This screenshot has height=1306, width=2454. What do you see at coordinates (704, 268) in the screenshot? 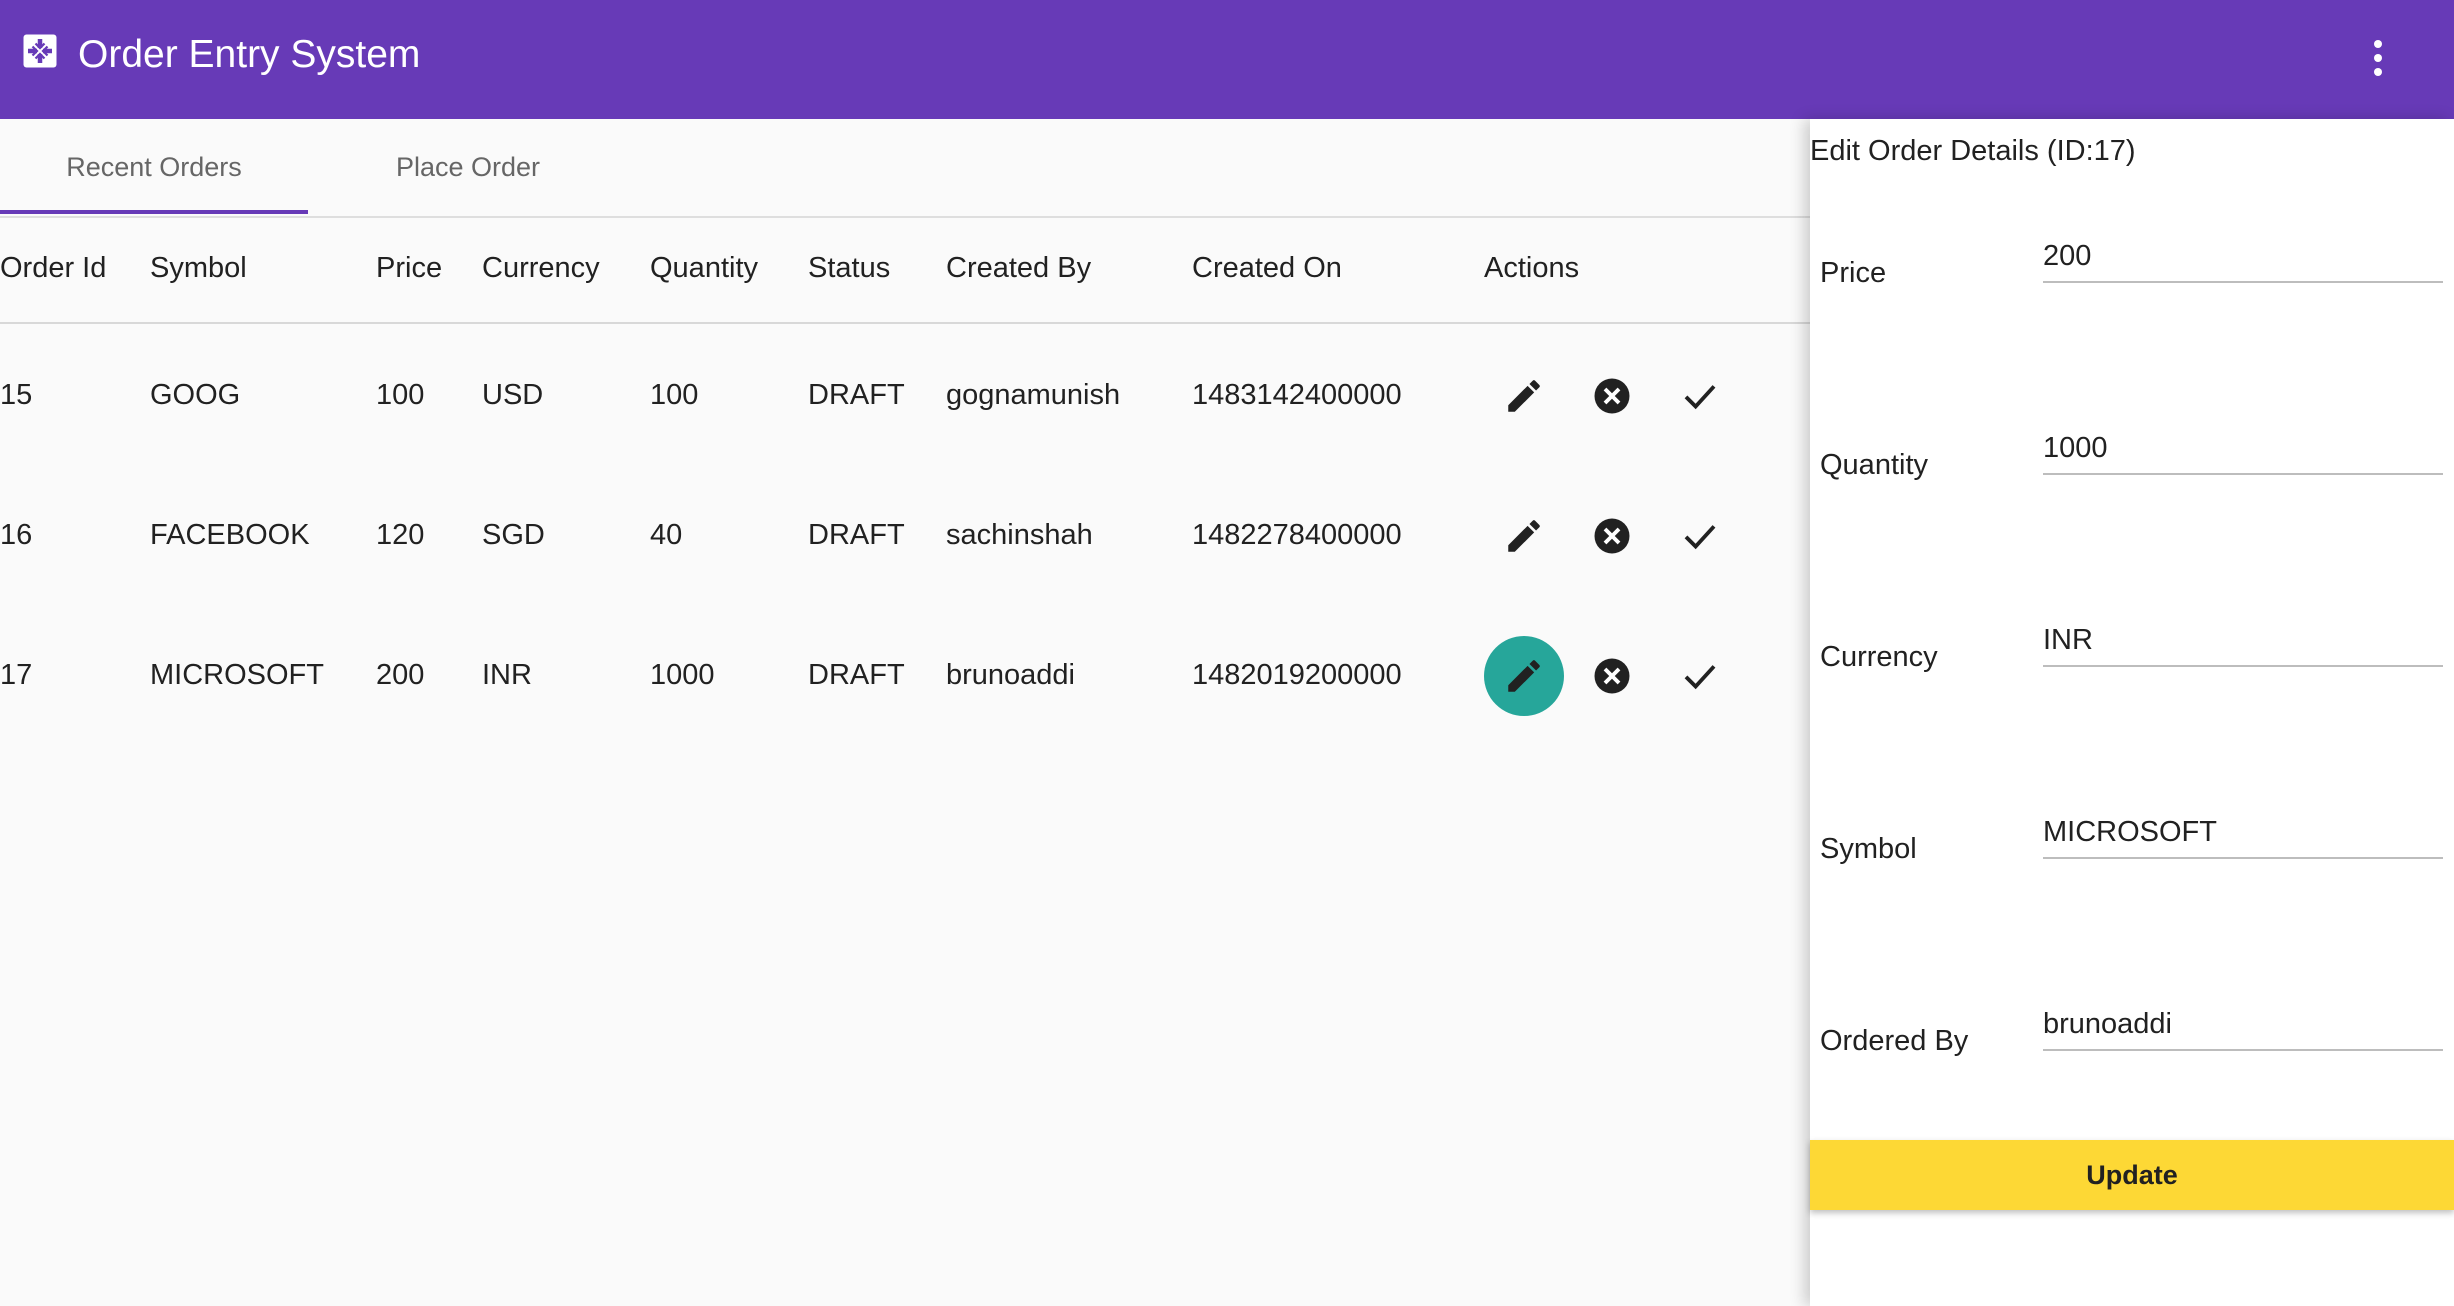
I see `header-quantity: Quantity` at bounding box center [704, 268].